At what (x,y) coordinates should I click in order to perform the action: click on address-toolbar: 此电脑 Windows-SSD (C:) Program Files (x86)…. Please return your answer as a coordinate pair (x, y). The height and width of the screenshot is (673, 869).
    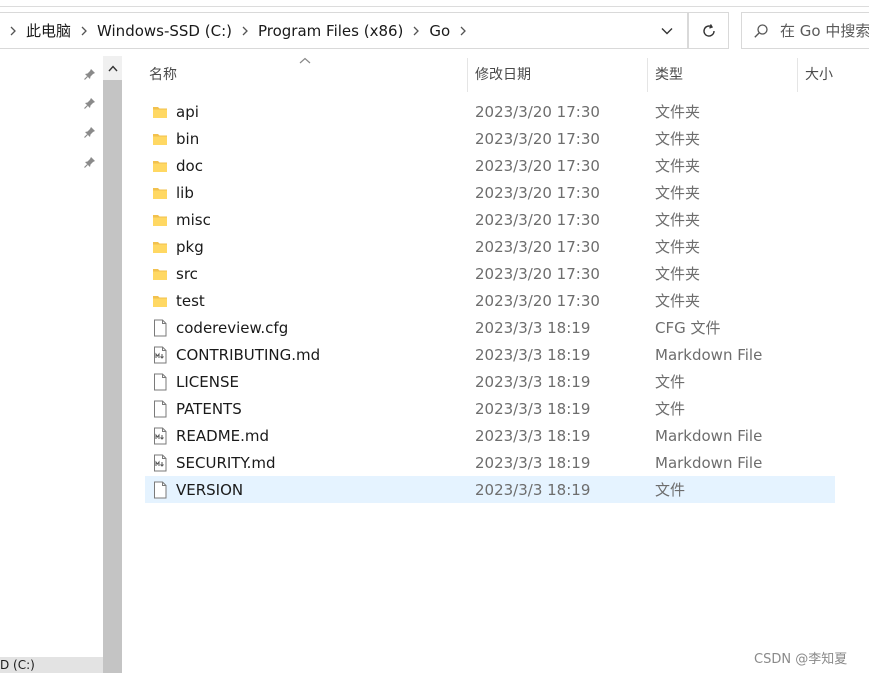
    Looking at the image, I should click on (434, 30).